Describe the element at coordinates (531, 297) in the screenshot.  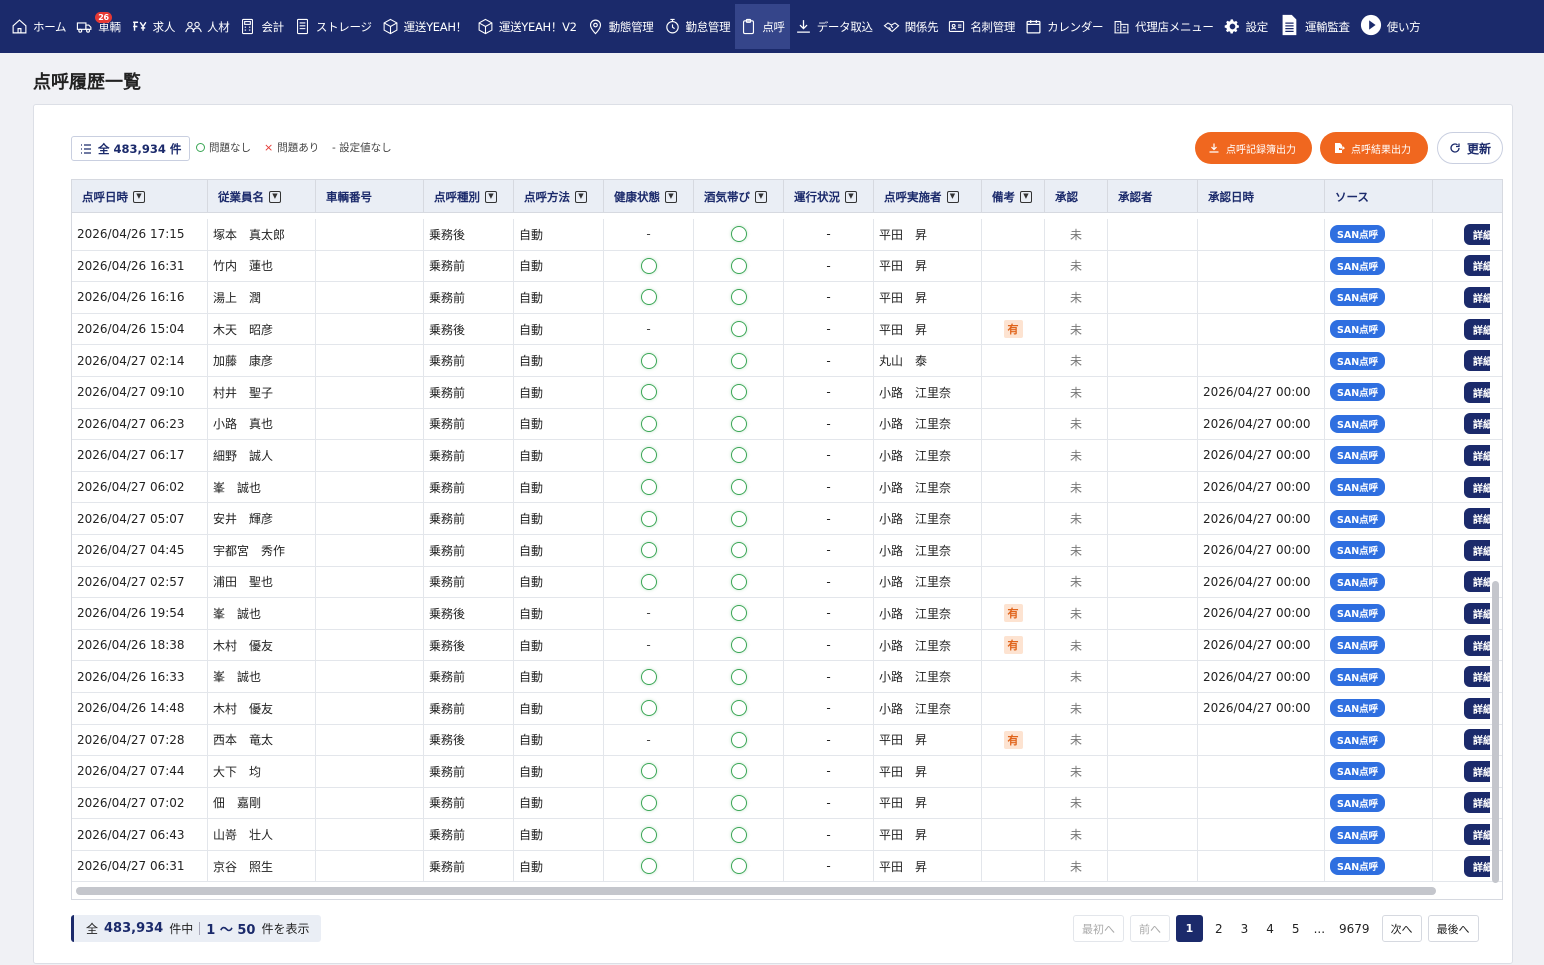
I see `cell-text: 自動` at that location.